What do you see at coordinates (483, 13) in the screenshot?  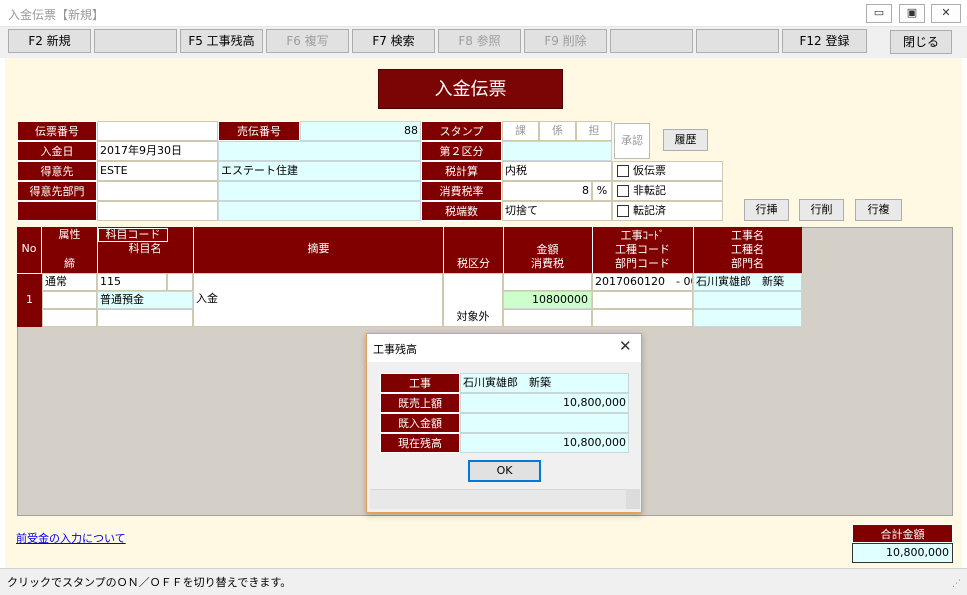 I see `title-bar: 入金伝票【新規】 ▭ ▣ ✕` at bounding box center [483, 13].